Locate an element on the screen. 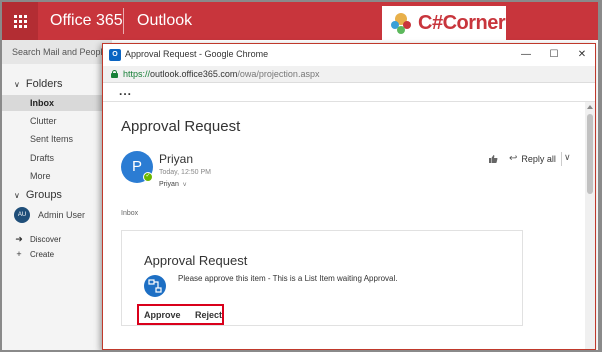 The height and width of the screenshot is (352, 602). plus-icon: + is located at coordinates (19, 254).